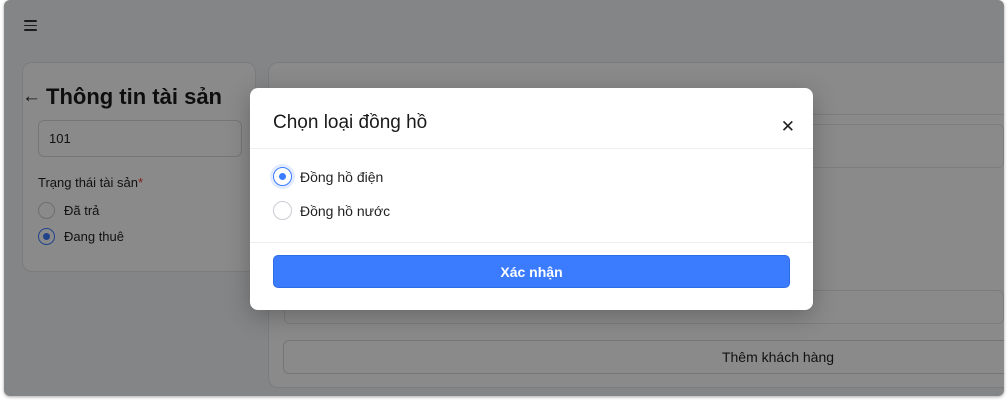 This screenshot has width=1008, height=402. Describe the element at coordinates (350, 122) in the screenshot. I see `dialog-title: Chọn loại đồng hồ` at that location.